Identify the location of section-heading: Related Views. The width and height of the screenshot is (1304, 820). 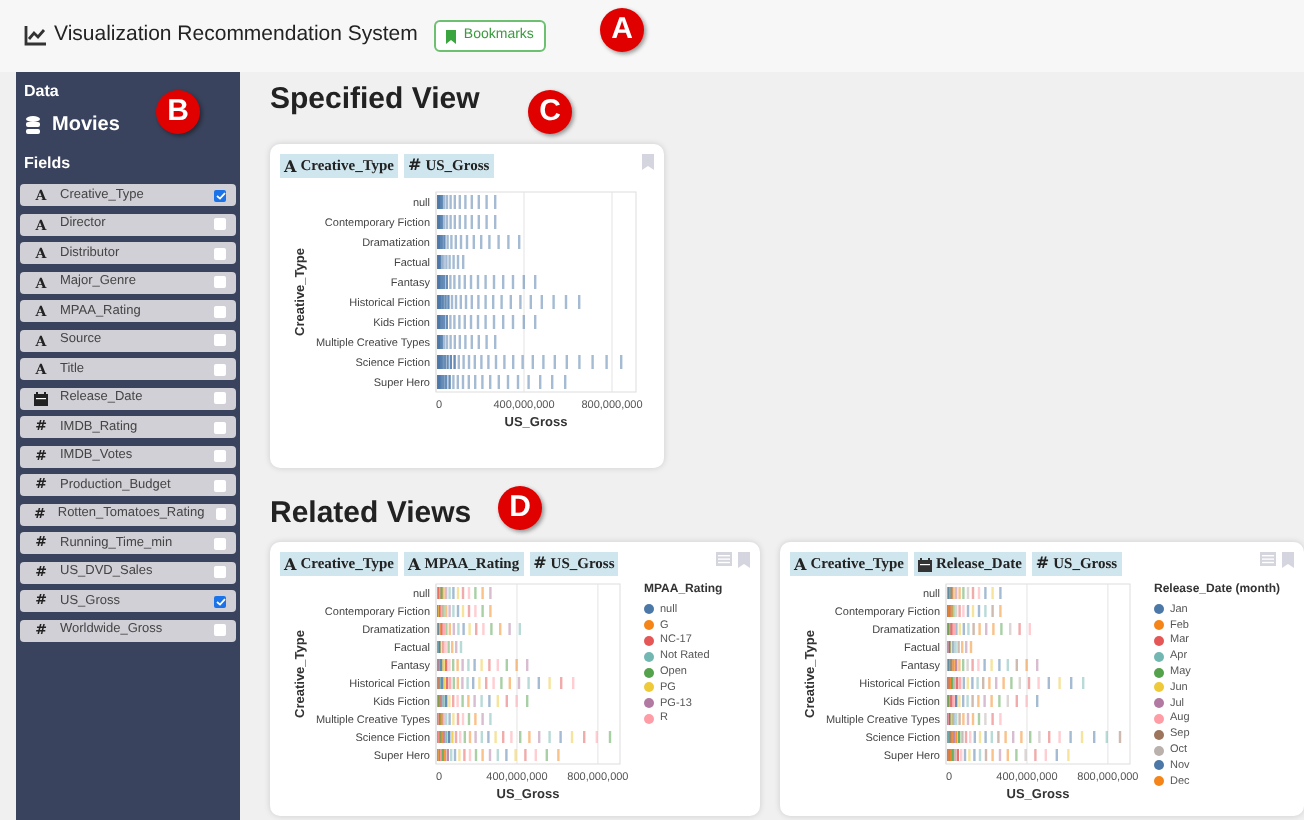
(371, 513).